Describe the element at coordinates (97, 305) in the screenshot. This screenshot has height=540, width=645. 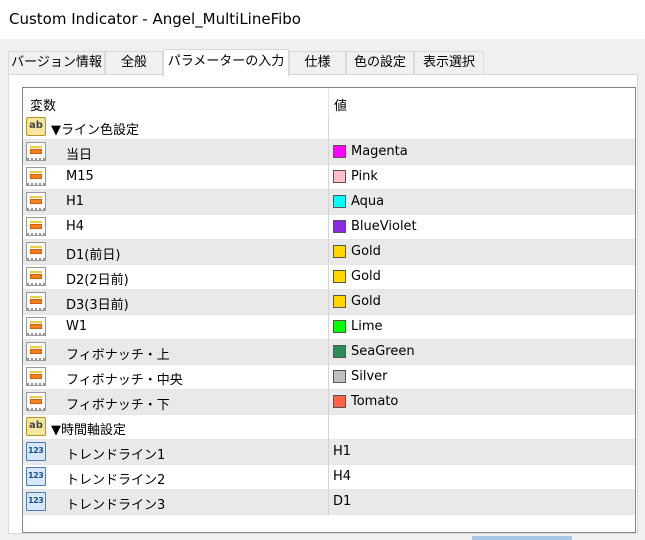
I see `parameter-name: D3(3日前)` at that location.